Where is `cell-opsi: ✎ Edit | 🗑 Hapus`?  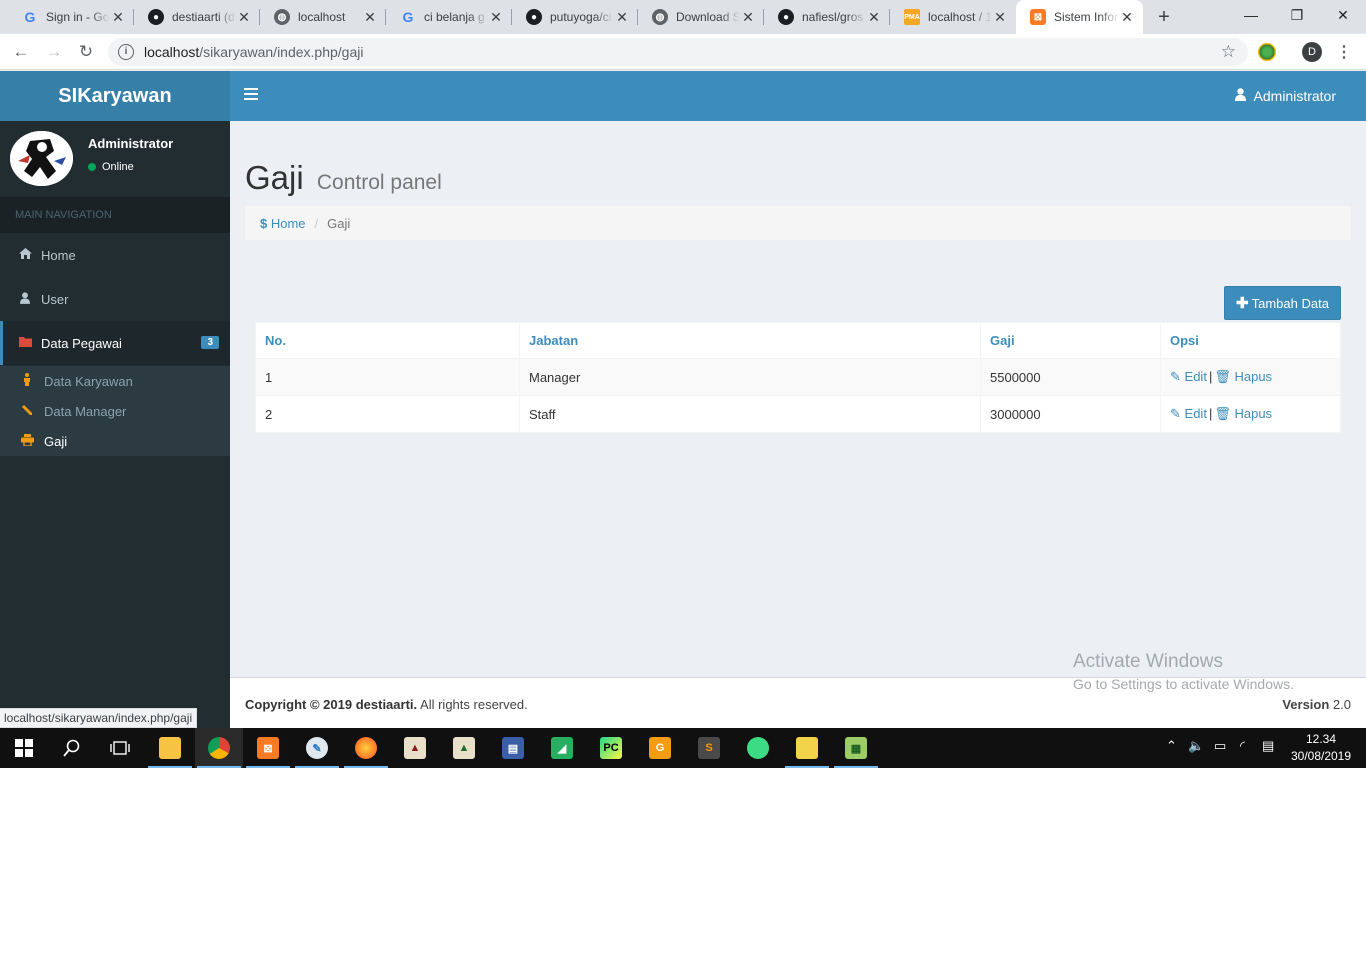
cell-opsi: ✎ Edit | 🗑 Hapus is located at coordinates (1250, 414).